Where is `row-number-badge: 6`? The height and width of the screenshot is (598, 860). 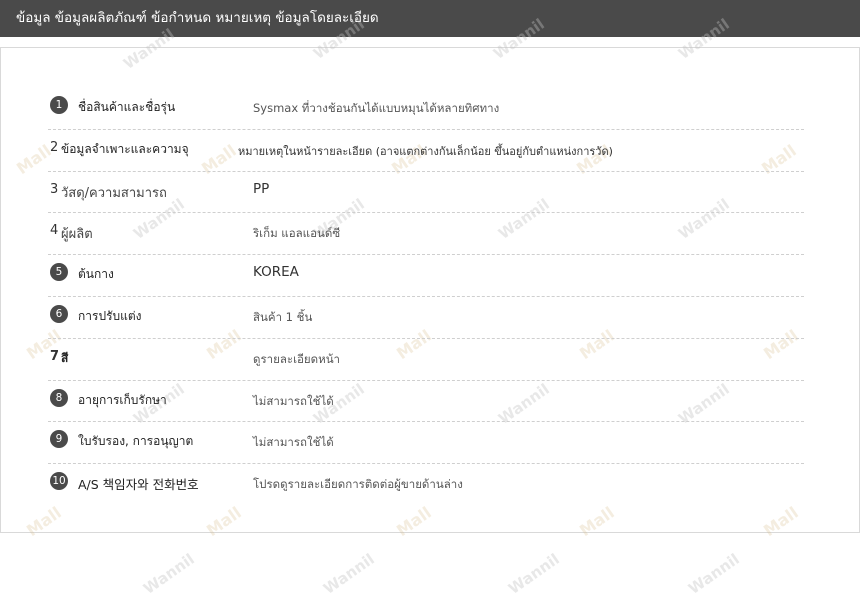 row-number-badge: 6 is located at coordinates (59, 313).